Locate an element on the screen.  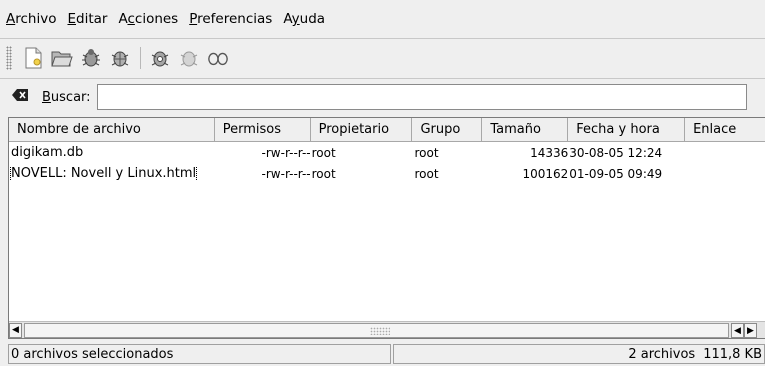
search-input is located at coordinates (421, 97).